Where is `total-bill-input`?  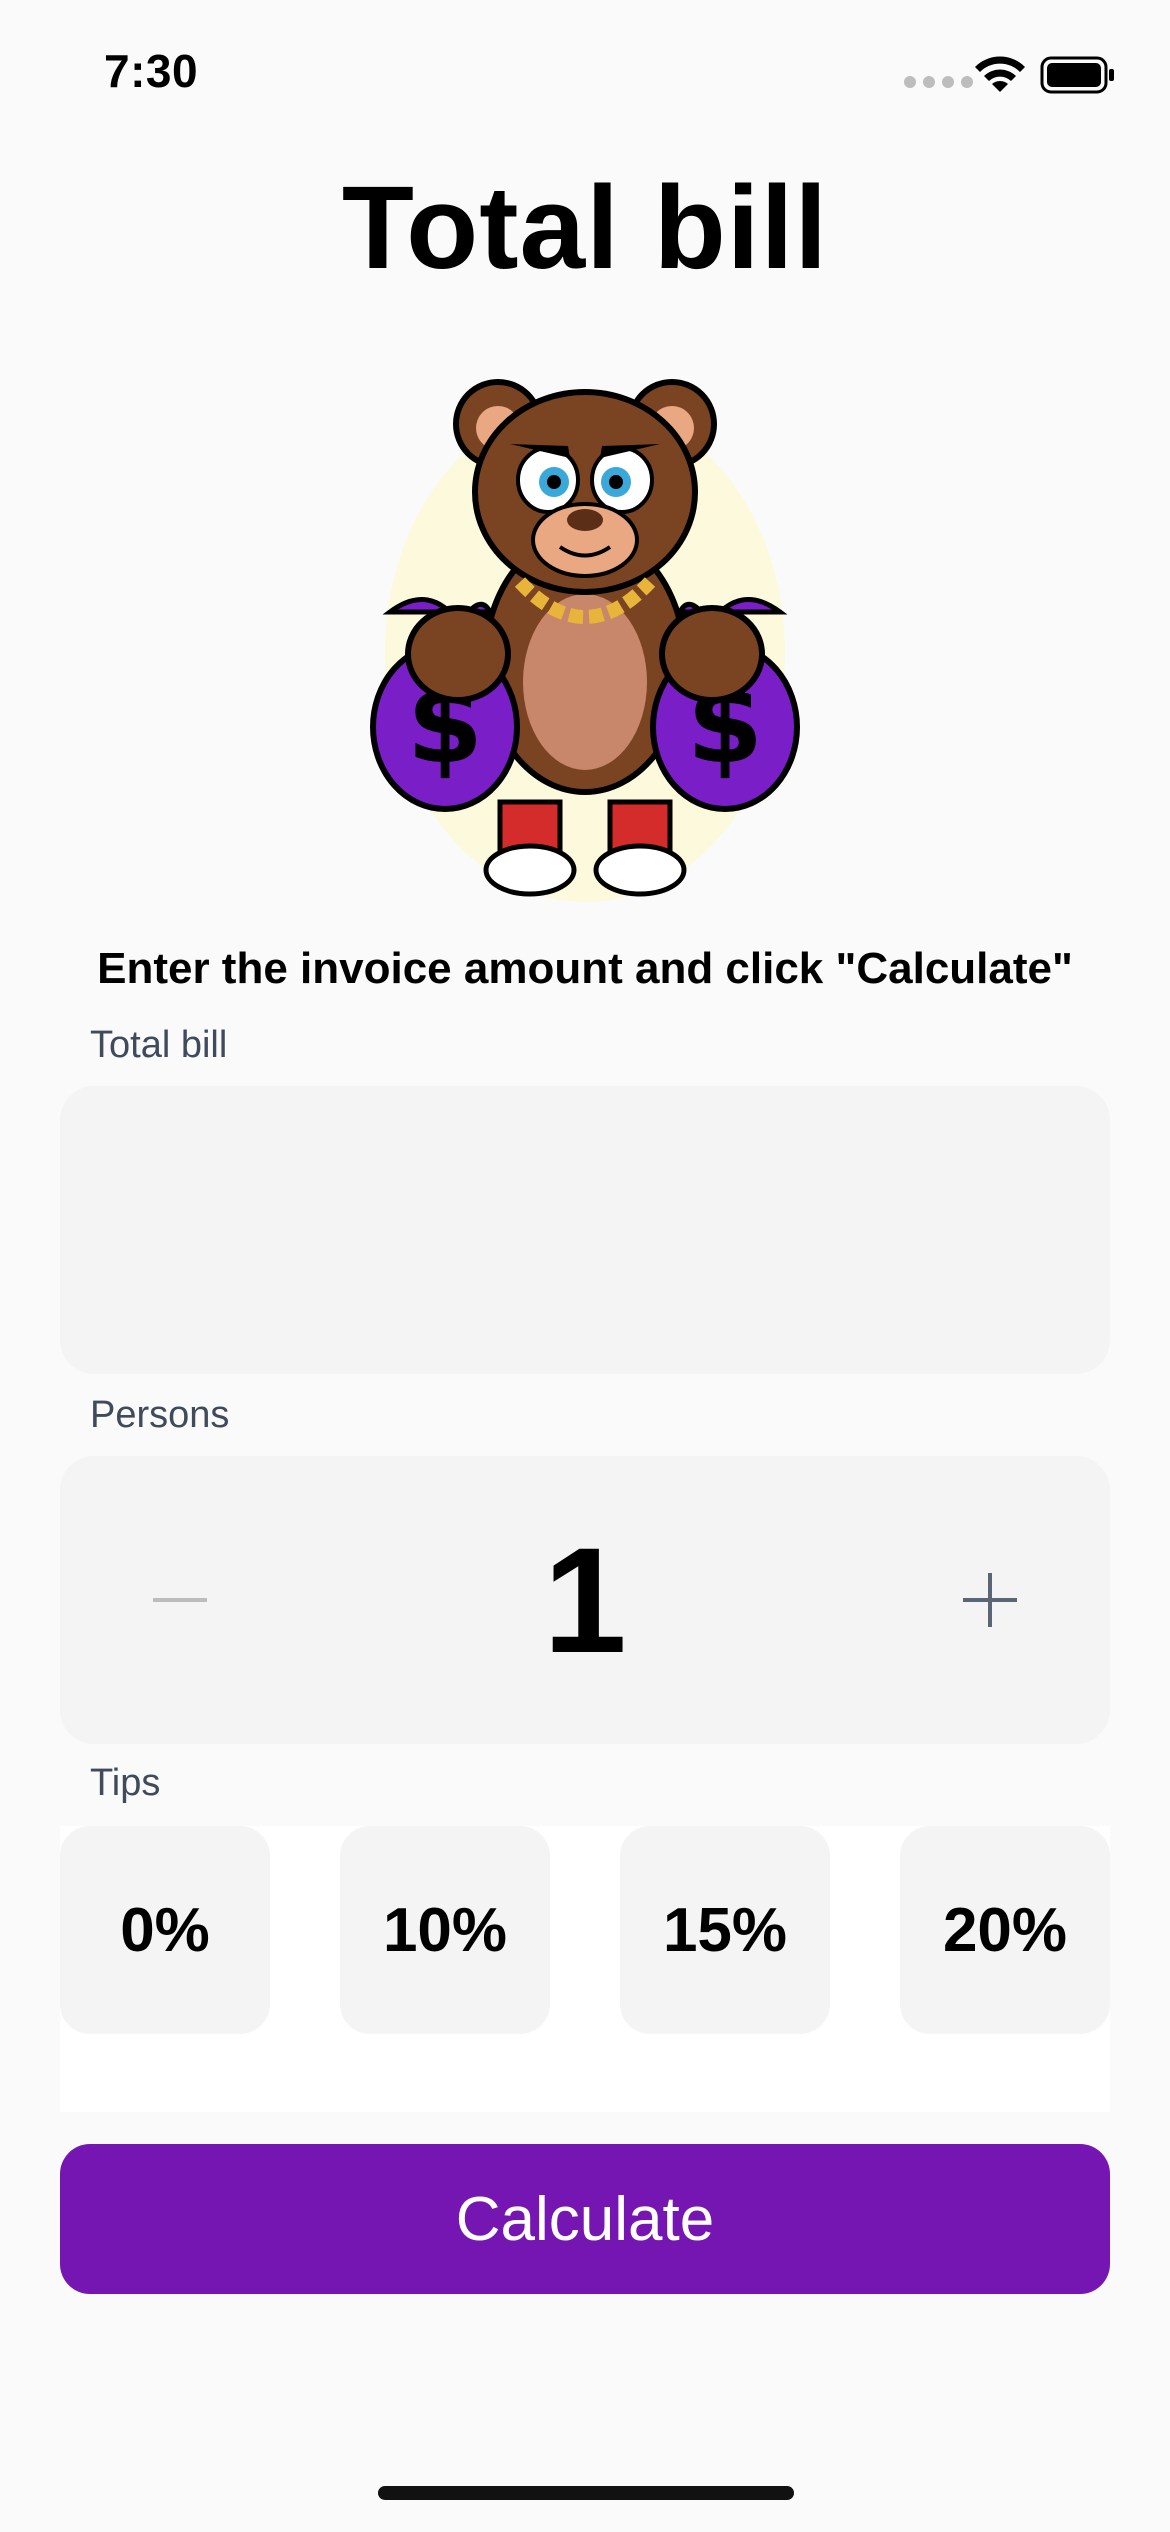 total-bill-input is located at coordinates (585, 1230).